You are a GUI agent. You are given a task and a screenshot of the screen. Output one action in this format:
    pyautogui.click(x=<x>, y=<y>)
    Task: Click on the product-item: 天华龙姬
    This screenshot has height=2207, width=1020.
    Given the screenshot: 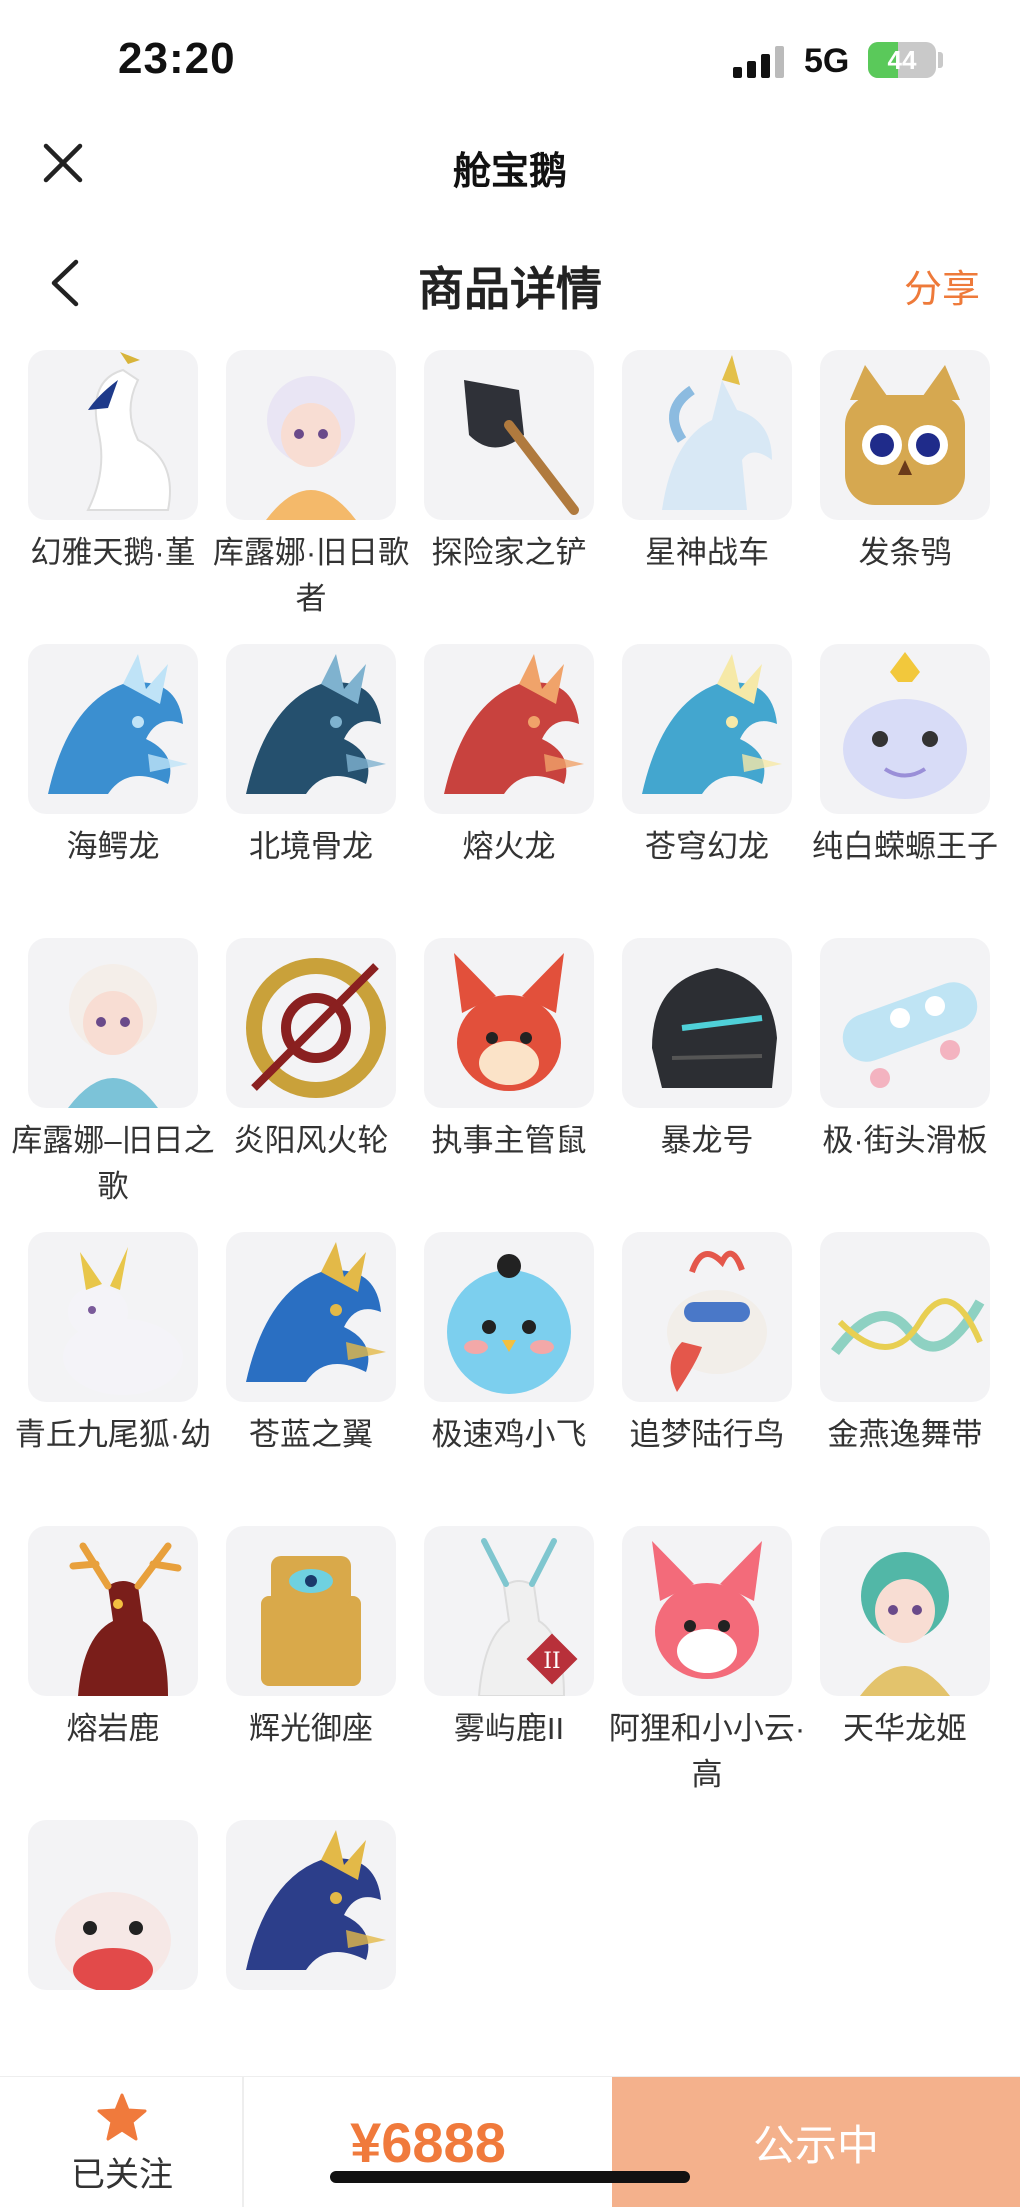 What is the action you would take?
    pyautogui.click(x=891, y=1673)
    